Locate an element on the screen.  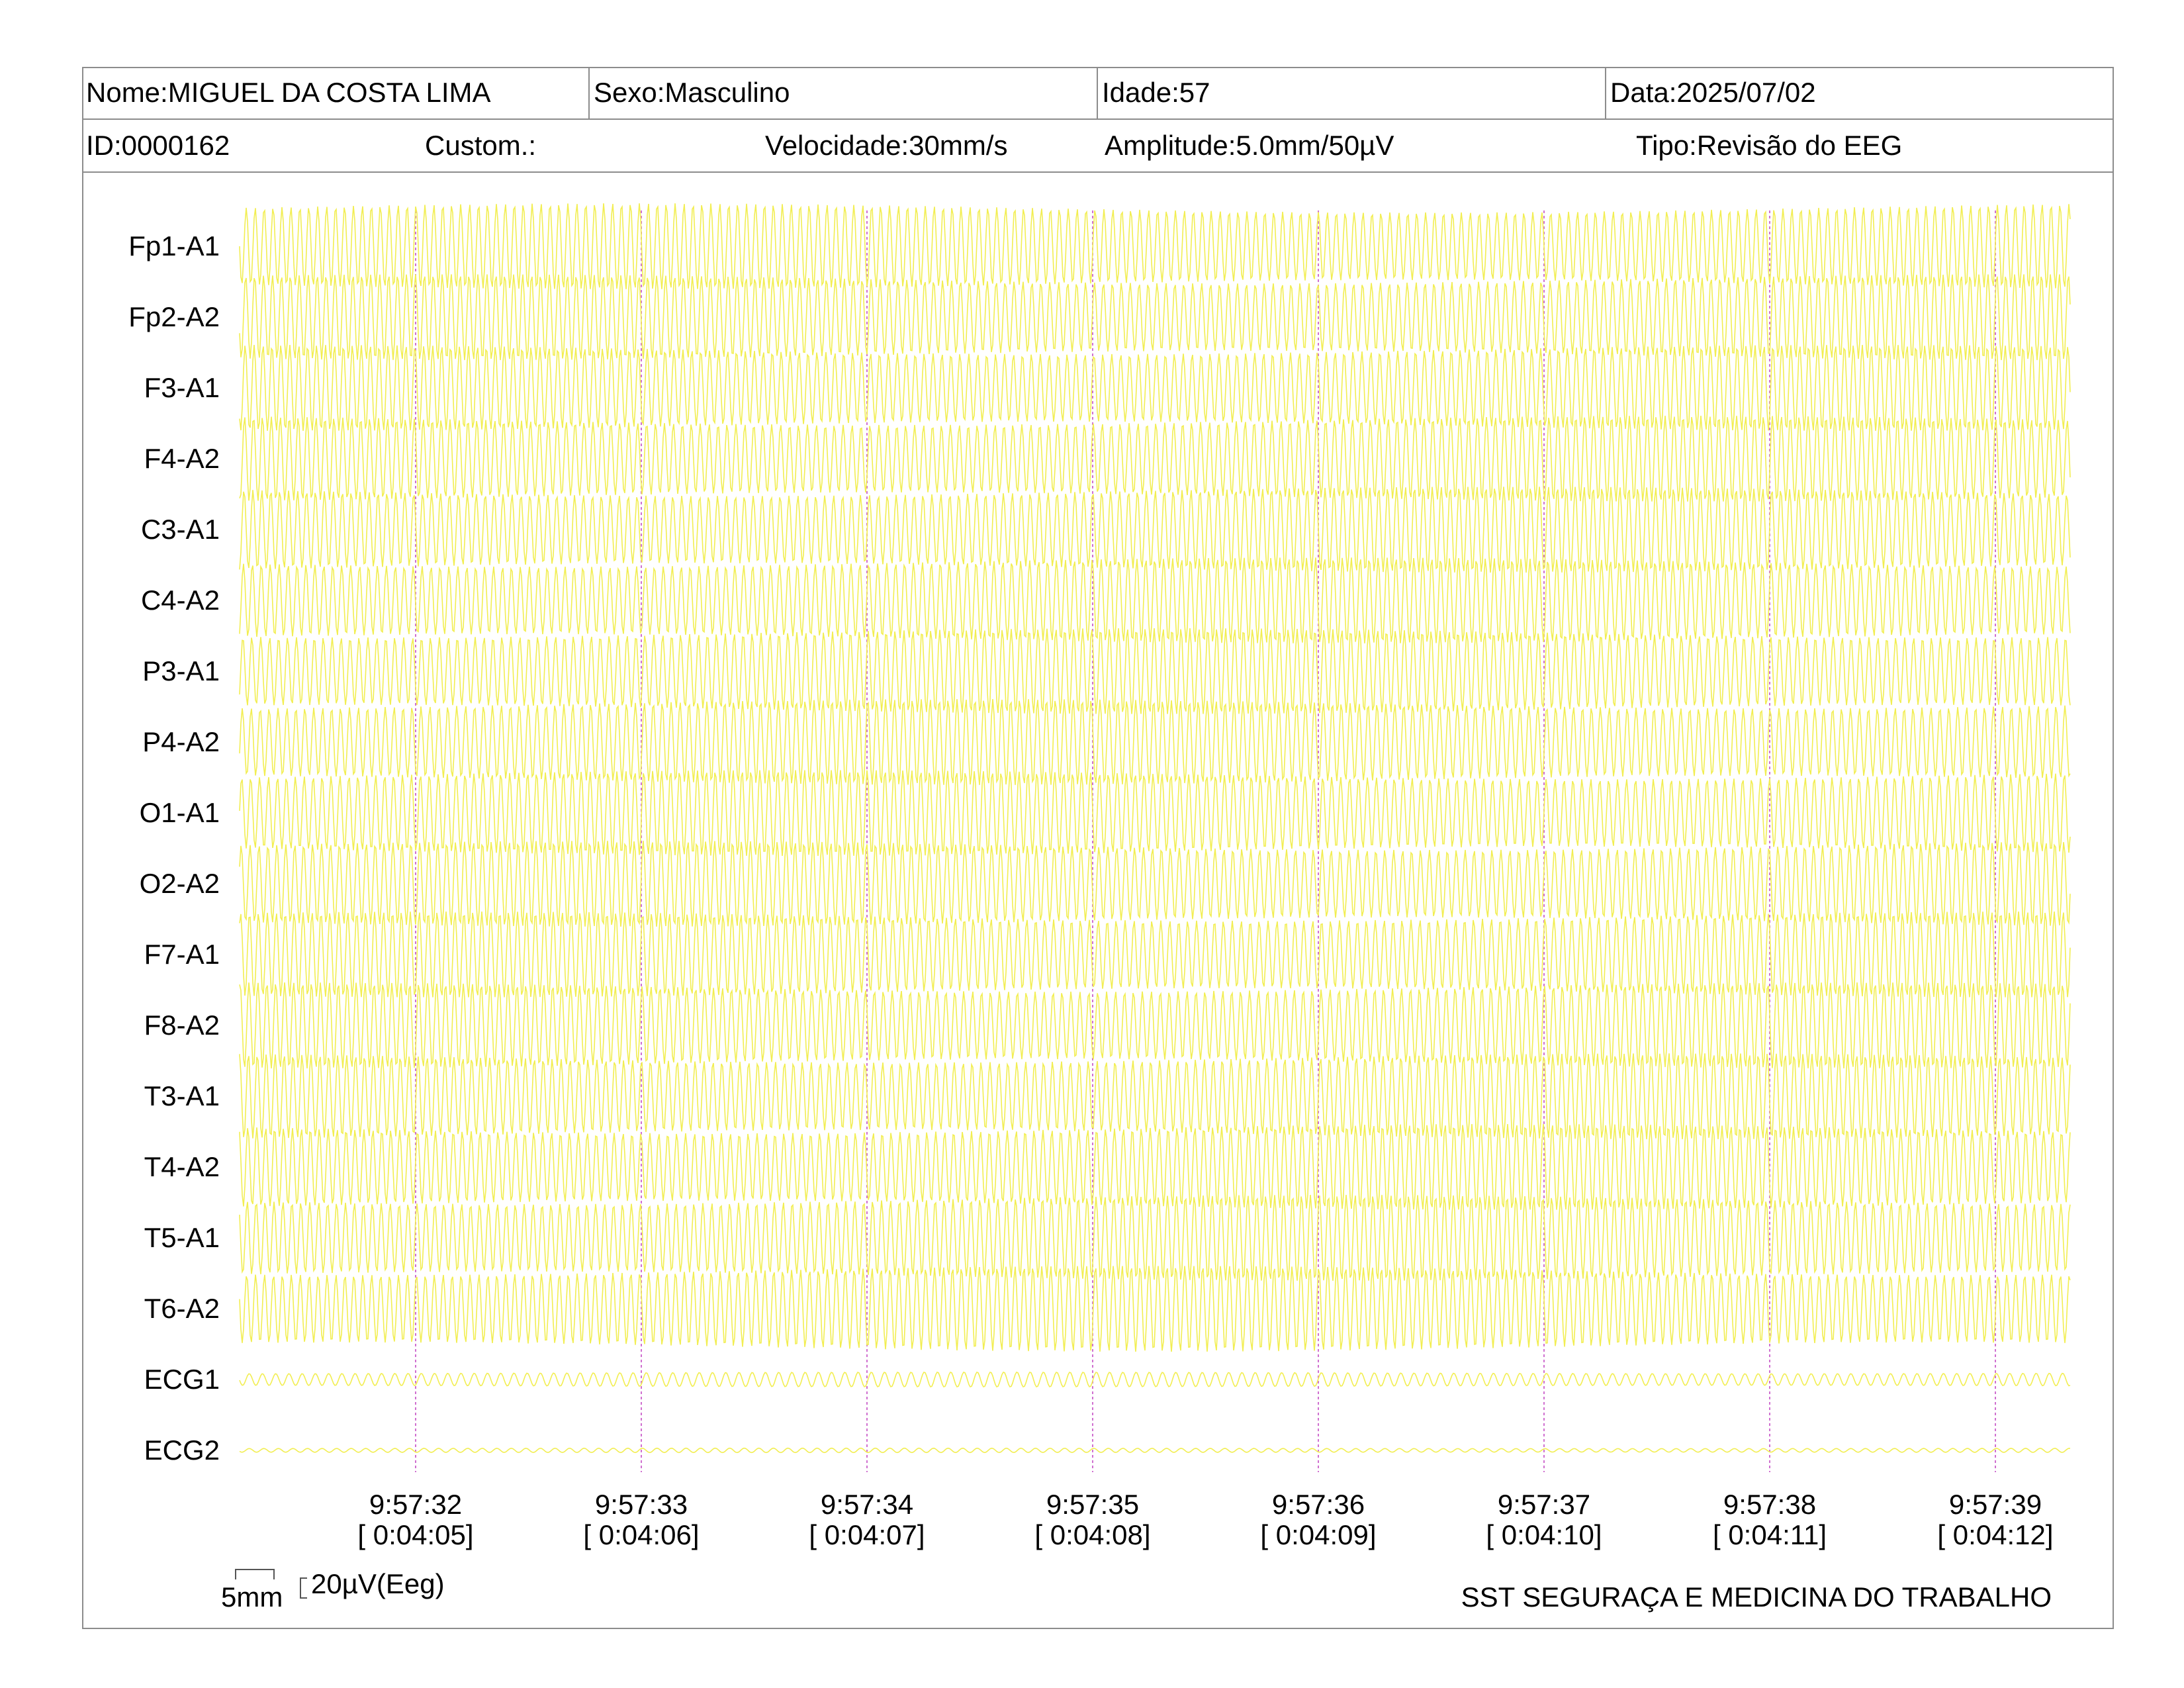
scale-time-label: 5mm is located at coordinates (252, 1597).